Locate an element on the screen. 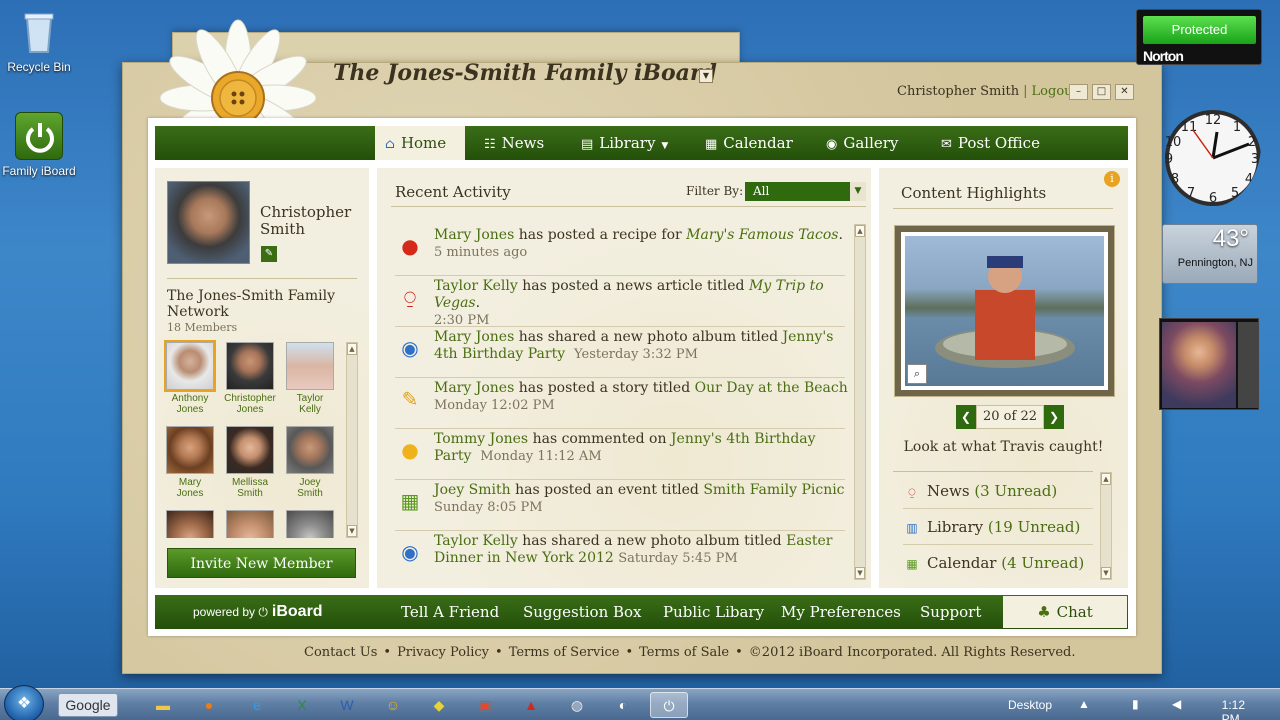 This screenshot has height=720, width=1280. firefox-icon: ● is located at coordinates (209, 705).